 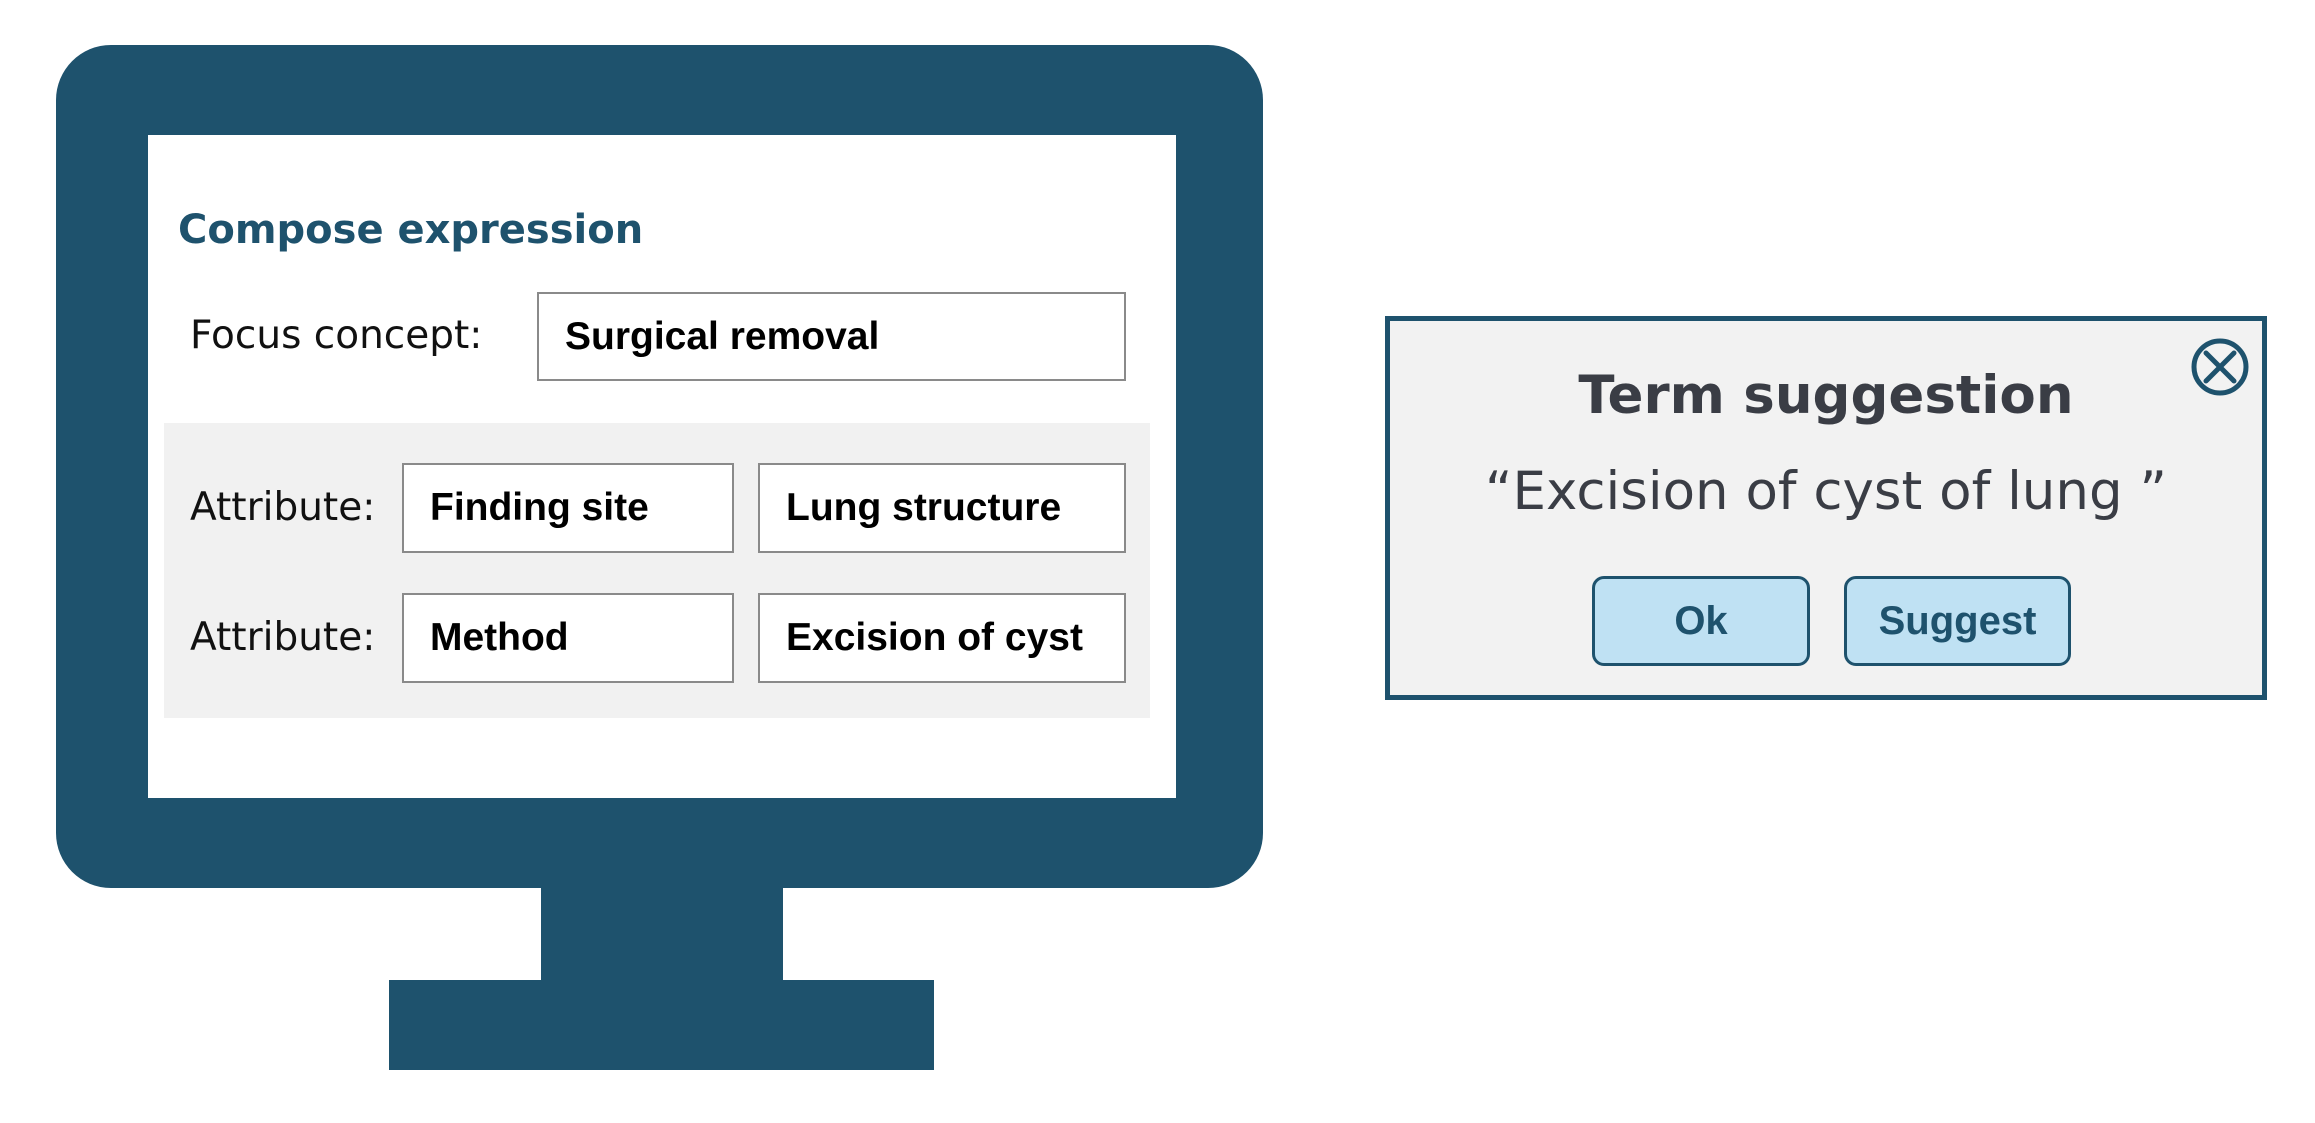 What do you see at coordinates (1701, 621) in the screenshot?
I see `ok-button: Ok` at bounding box center [1701, 621].